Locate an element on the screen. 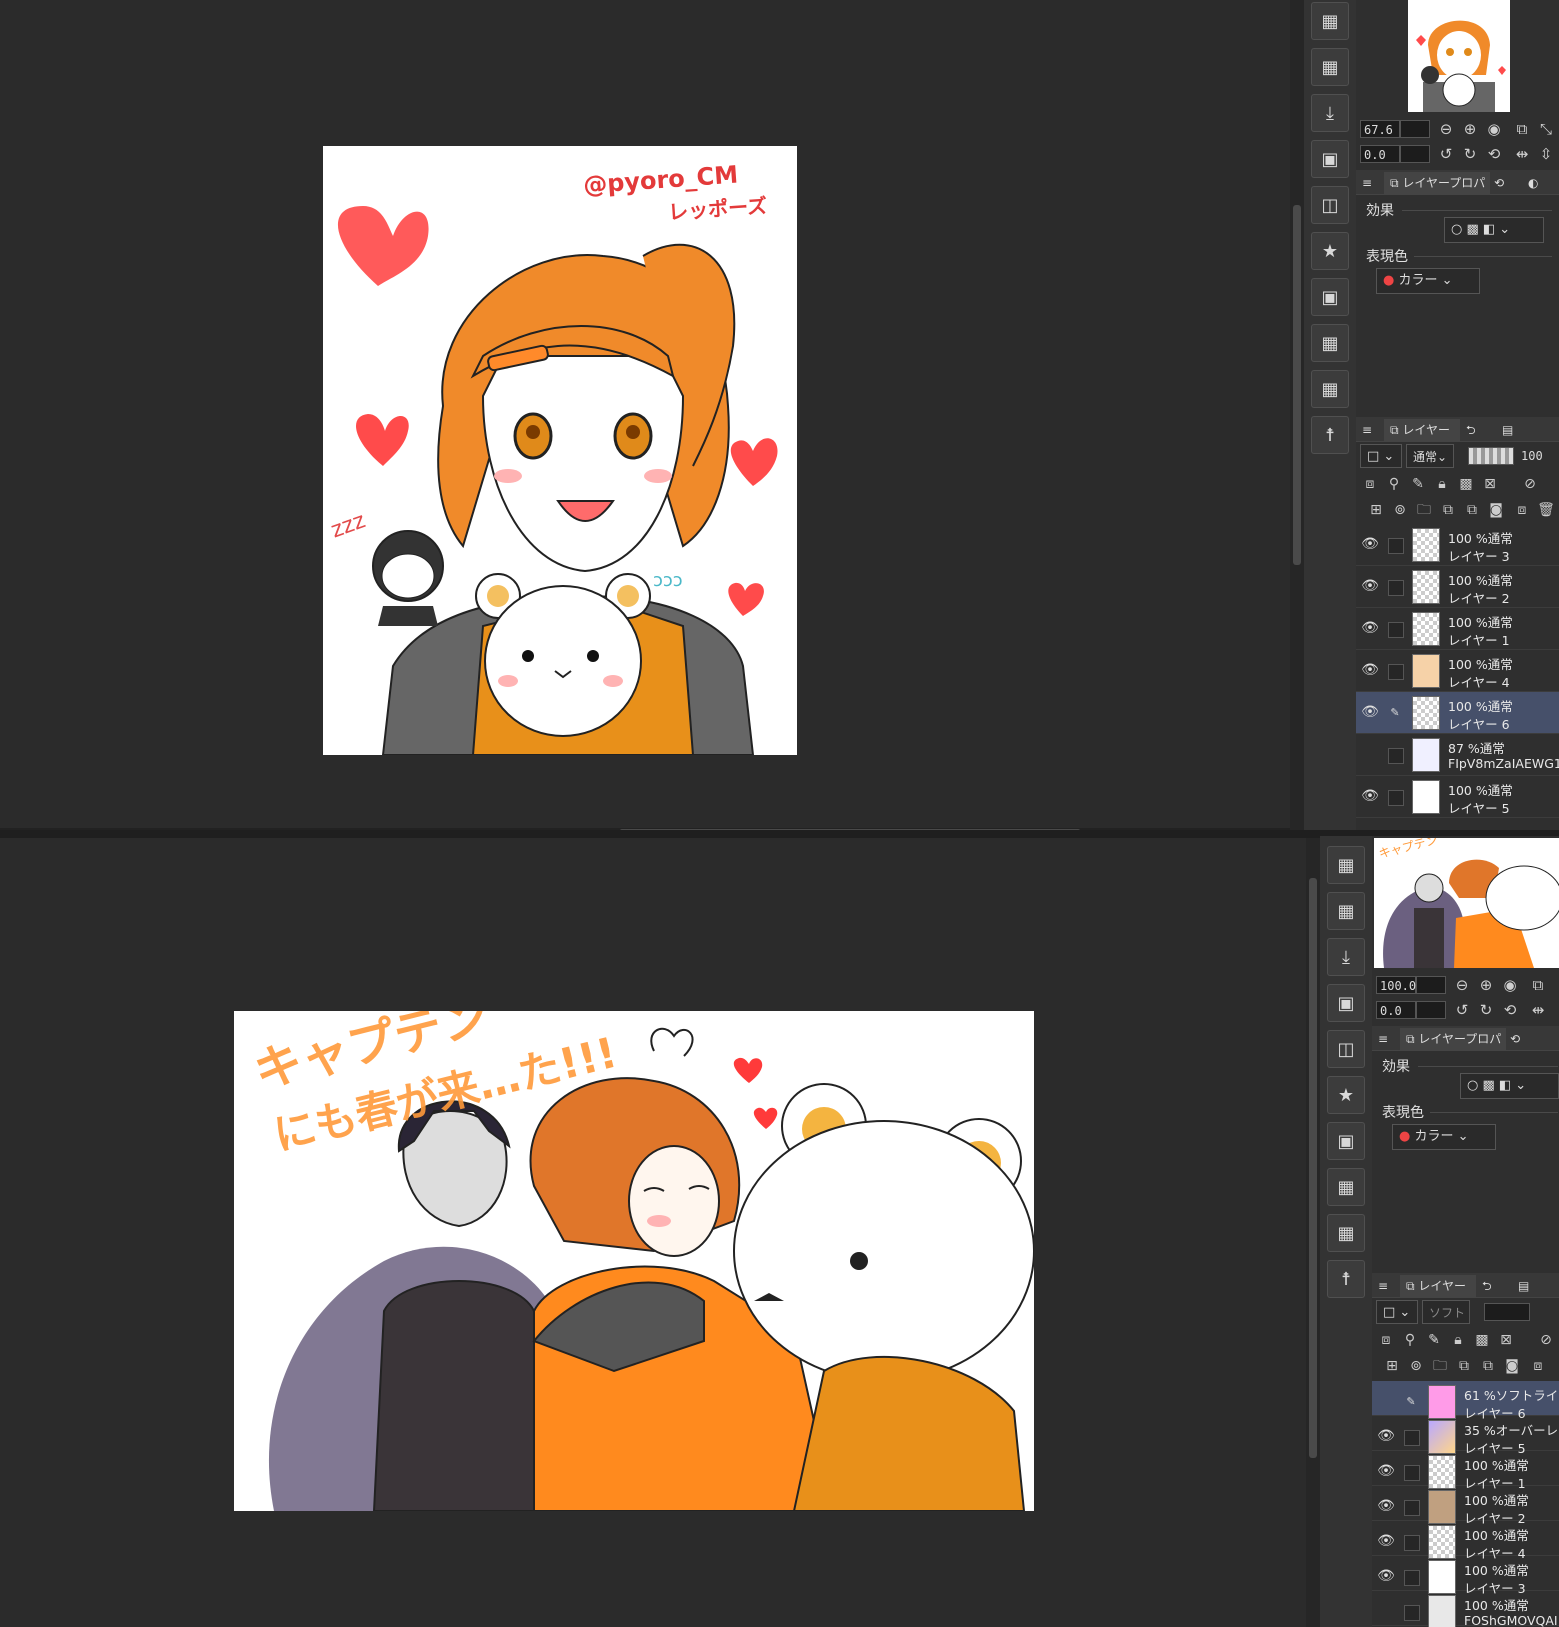  zoom-field: 100.0 is located at coordinates (1396, 985).